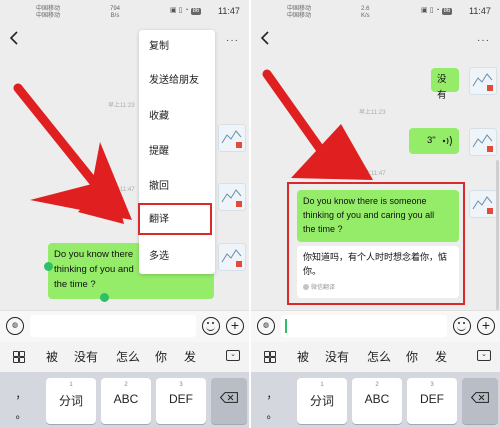 This screenshot has width=500, height=428. Describe the element at coordinates (286, 326) in the screenshot. I see `text-caret` at that location.